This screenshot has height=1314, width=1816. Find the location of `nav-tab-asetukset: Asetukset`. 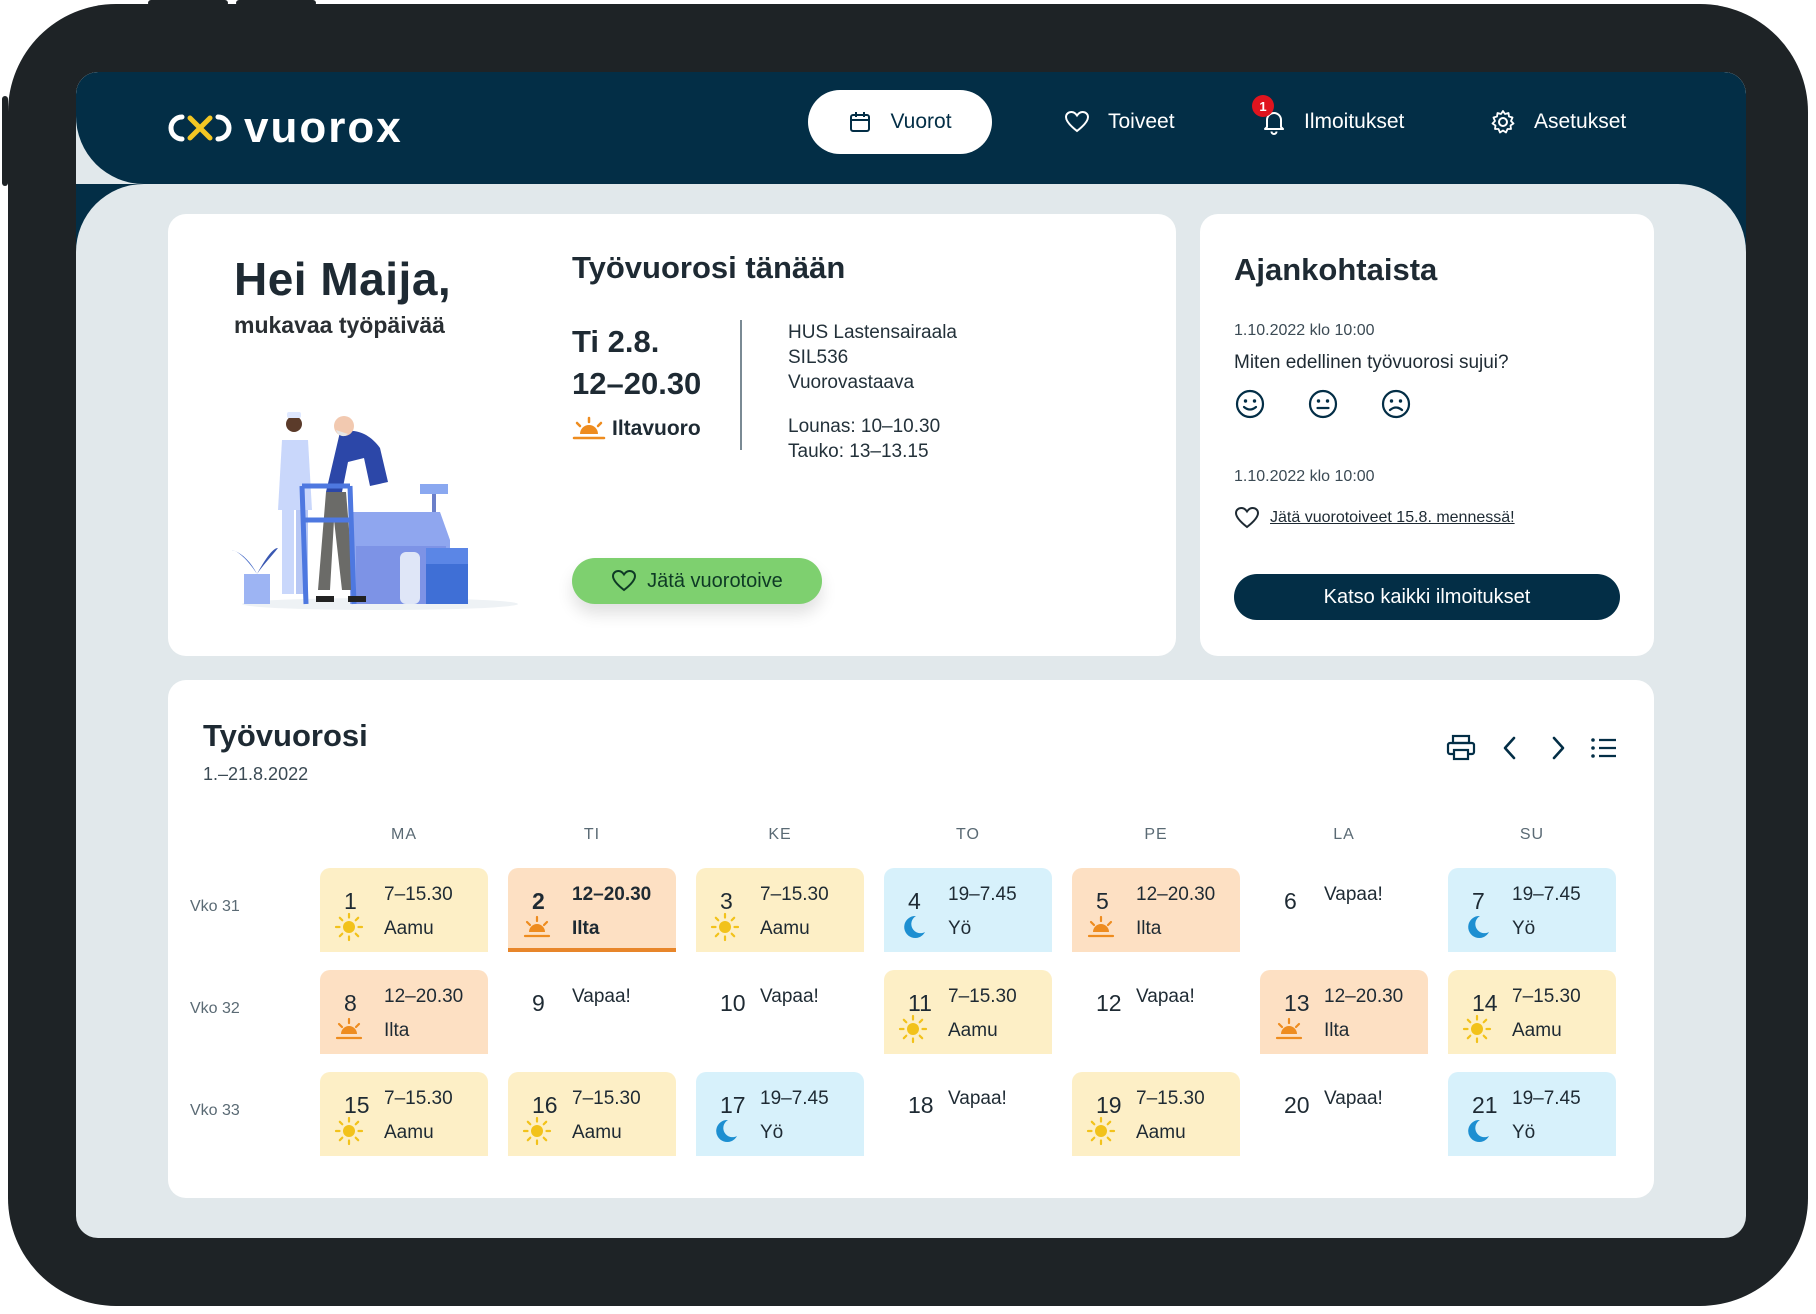

nav-tab-asetukset: Asetukset is located at coordinates (1558, 122).